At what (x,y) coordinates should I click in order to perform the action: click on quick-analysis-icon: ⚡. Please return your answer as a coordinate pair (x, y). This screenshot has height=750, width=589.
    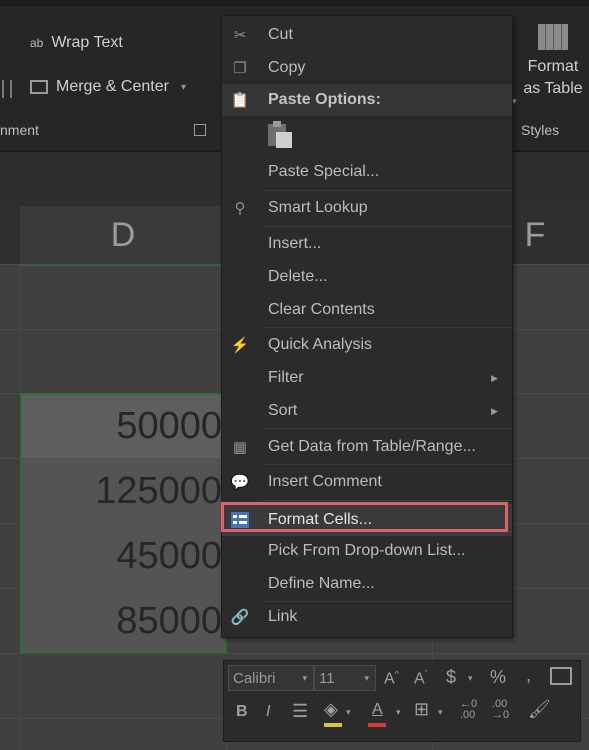
    Looking at the image, I should click on (240, 345).